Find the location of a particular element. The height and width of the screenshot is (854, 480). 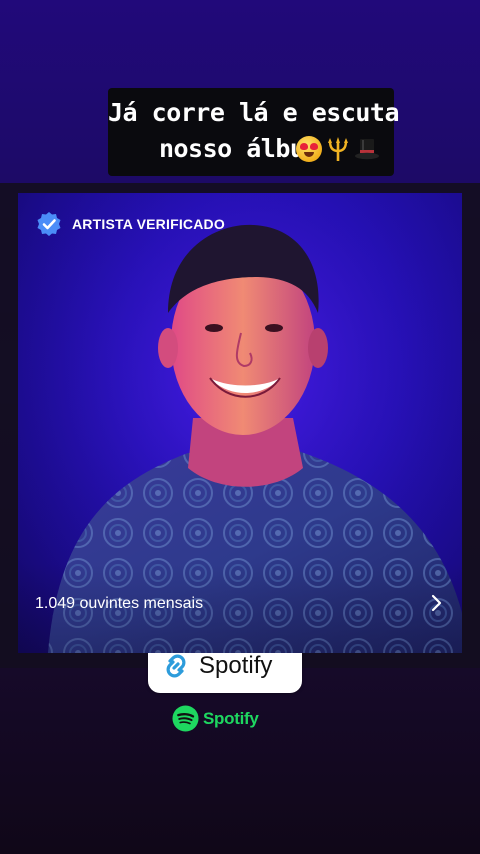

caption-line-1: Já corre lá e escuta is located at coordinates (254, 112).